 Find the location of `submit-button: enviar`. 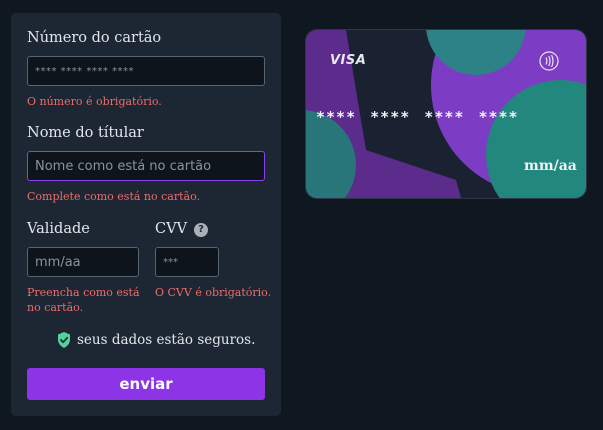

submit-button: enviar is located at coordinates (146, 384).